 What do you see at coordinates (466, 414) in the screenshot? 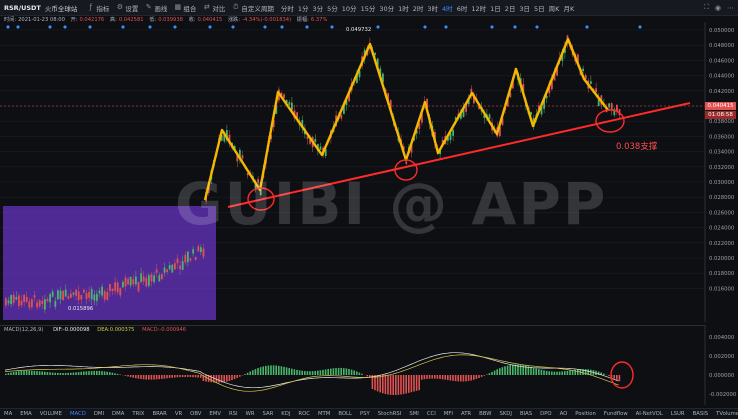
I see `indicator-tab-23: ATR` at bounding box center [466, 414].